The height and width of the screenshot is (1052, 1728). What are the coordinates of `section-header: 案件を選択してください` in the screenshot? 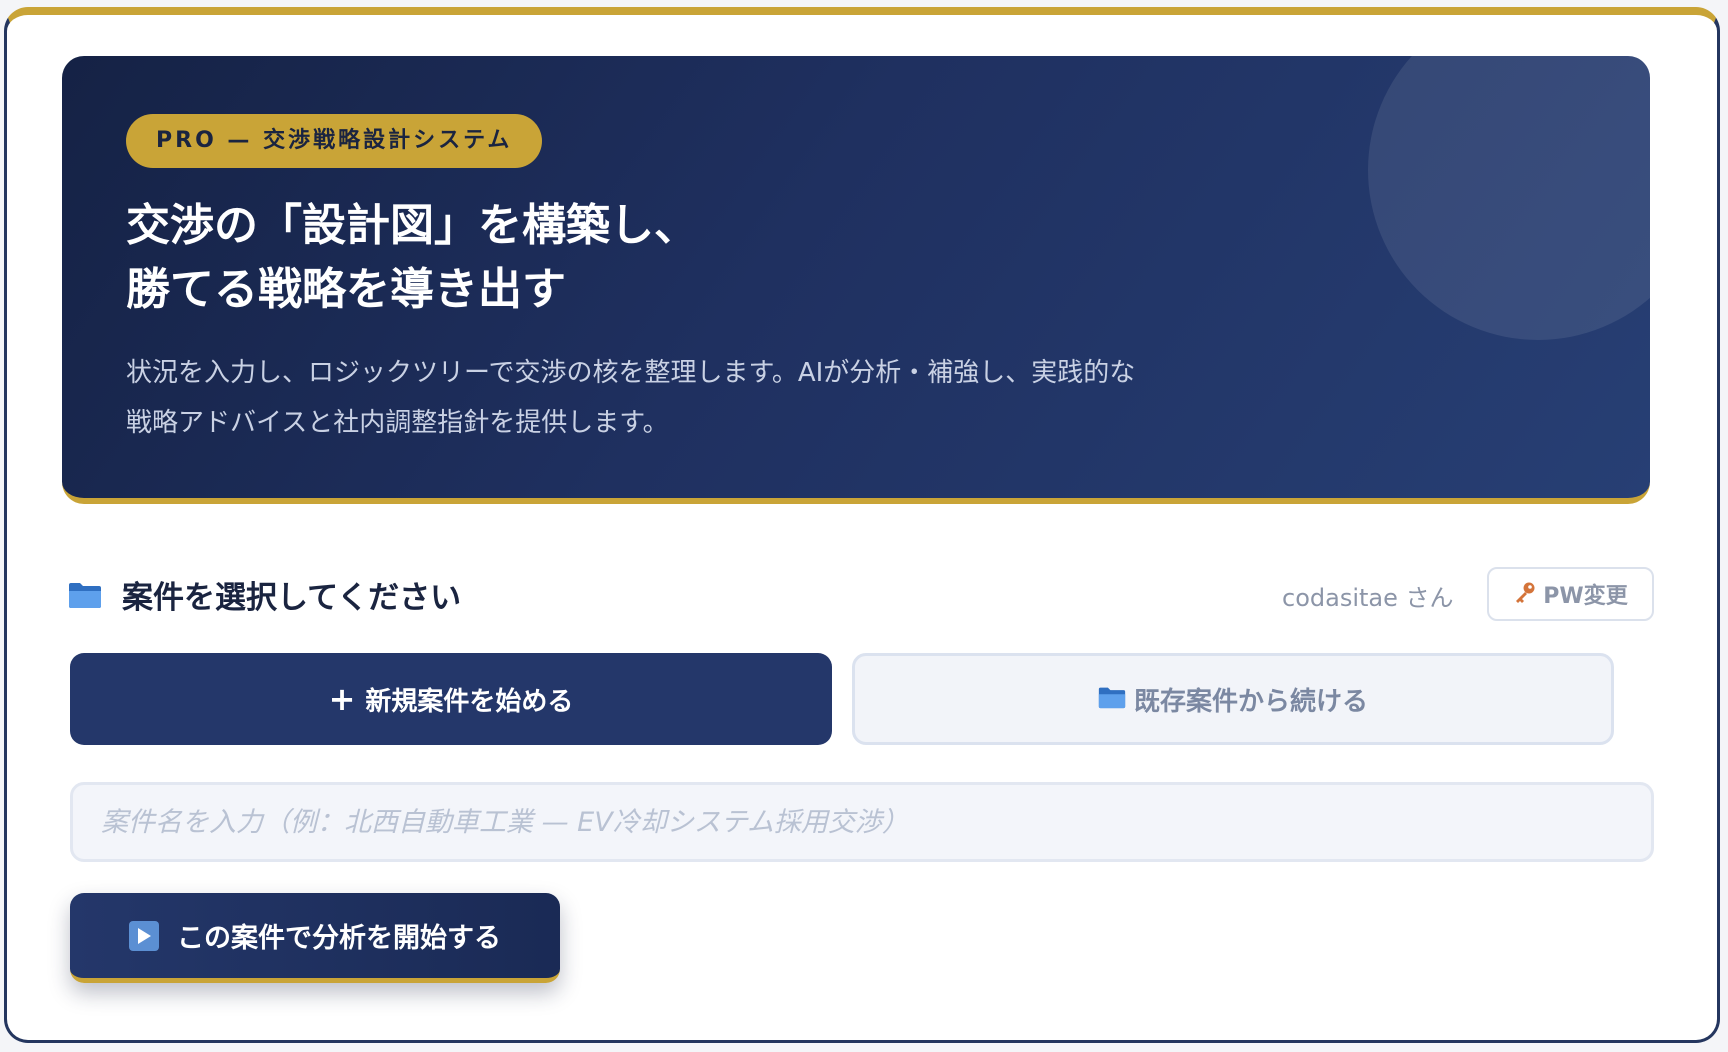 It's located at (264, 594).